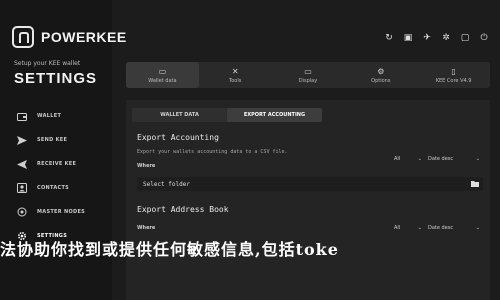 The width and height of the screenshot is (500, 300). What do you see at coordinates (21, 164) in the screenshot?
I see `receive-icon` at bounding box center [21, 164].